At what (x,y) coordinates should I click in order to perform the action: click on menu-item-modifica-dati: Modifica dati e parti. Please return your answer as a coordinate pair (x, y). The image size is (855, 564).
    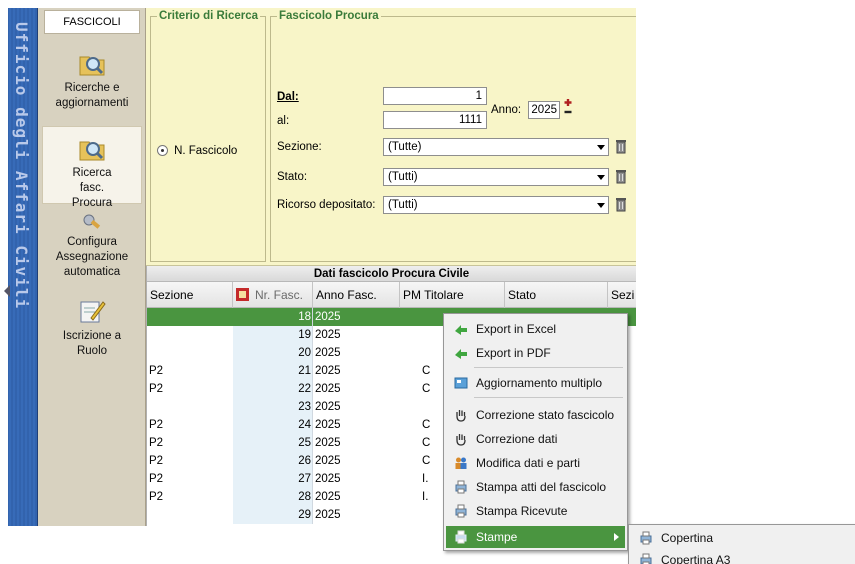
    Looking at the image, I should click on (535, 463).